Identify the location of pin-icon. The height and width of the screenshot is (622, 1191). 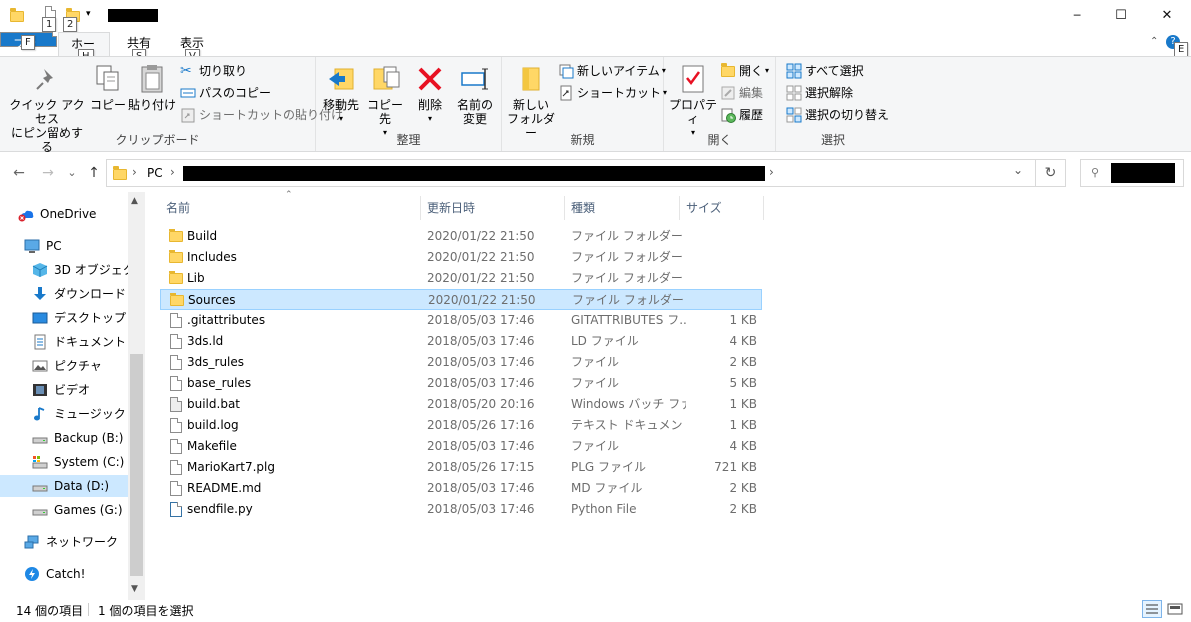
(47, 79).